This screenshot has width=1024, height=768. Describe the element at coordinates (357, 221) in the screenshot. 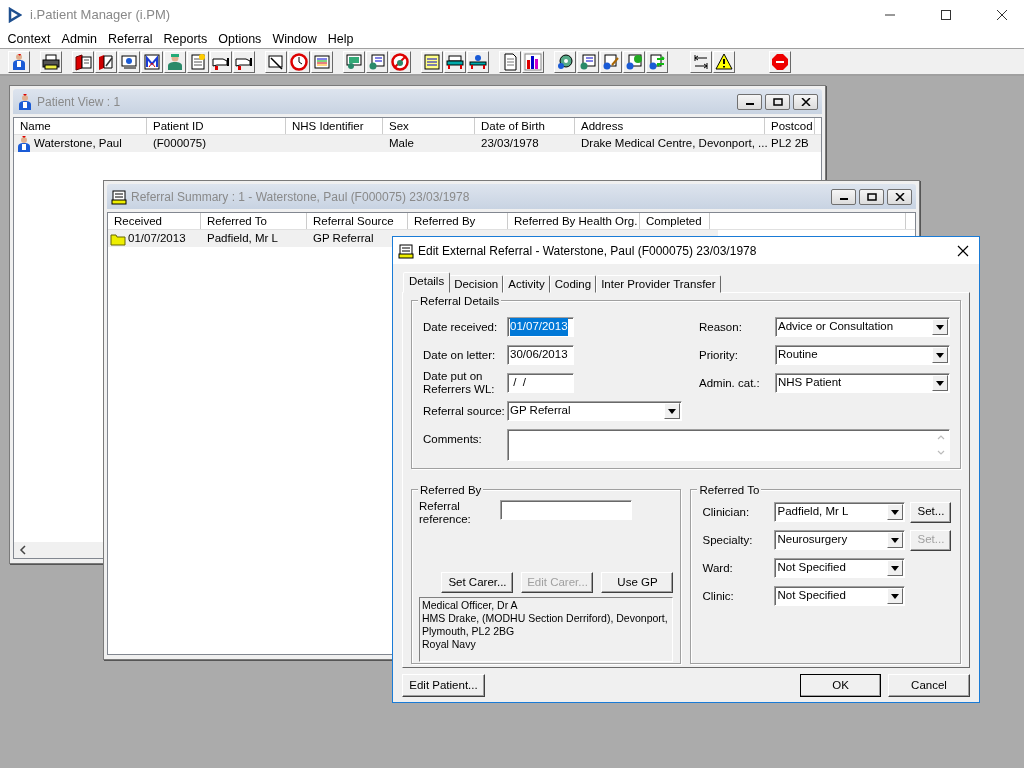

I see `column-header: Referral Source` at that location.